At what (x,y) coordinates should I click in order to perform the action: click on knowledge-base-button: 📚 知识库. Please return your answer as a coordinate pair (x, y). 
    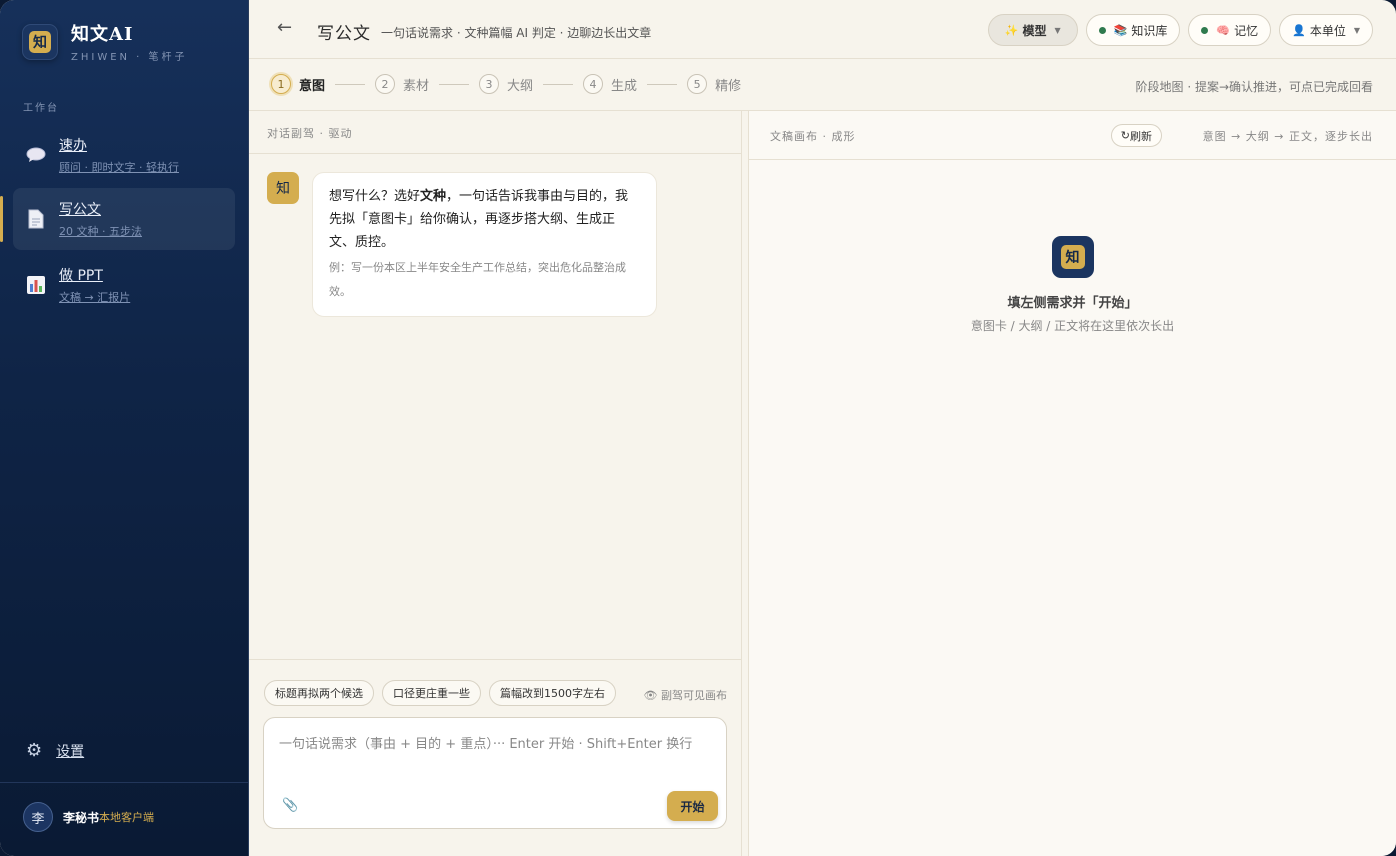
    Looking at the image, I should click on (1133, 30).